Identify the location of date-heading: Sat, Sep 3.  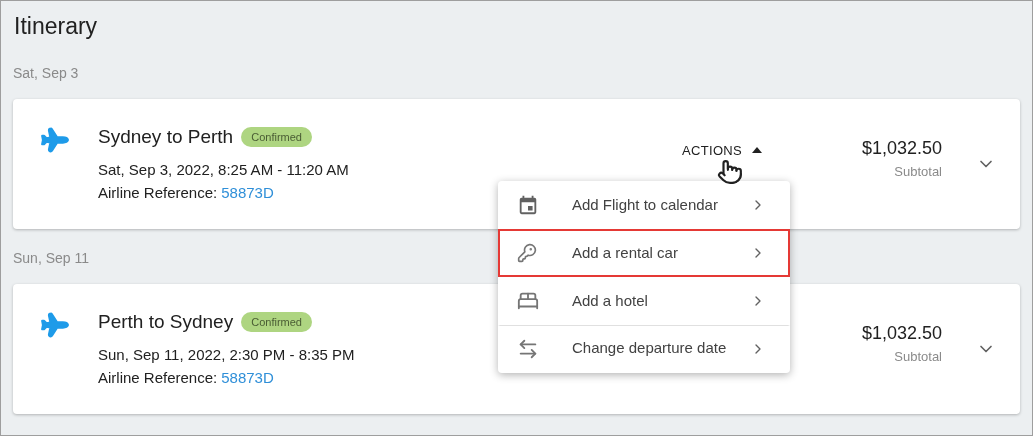
(46, 73).